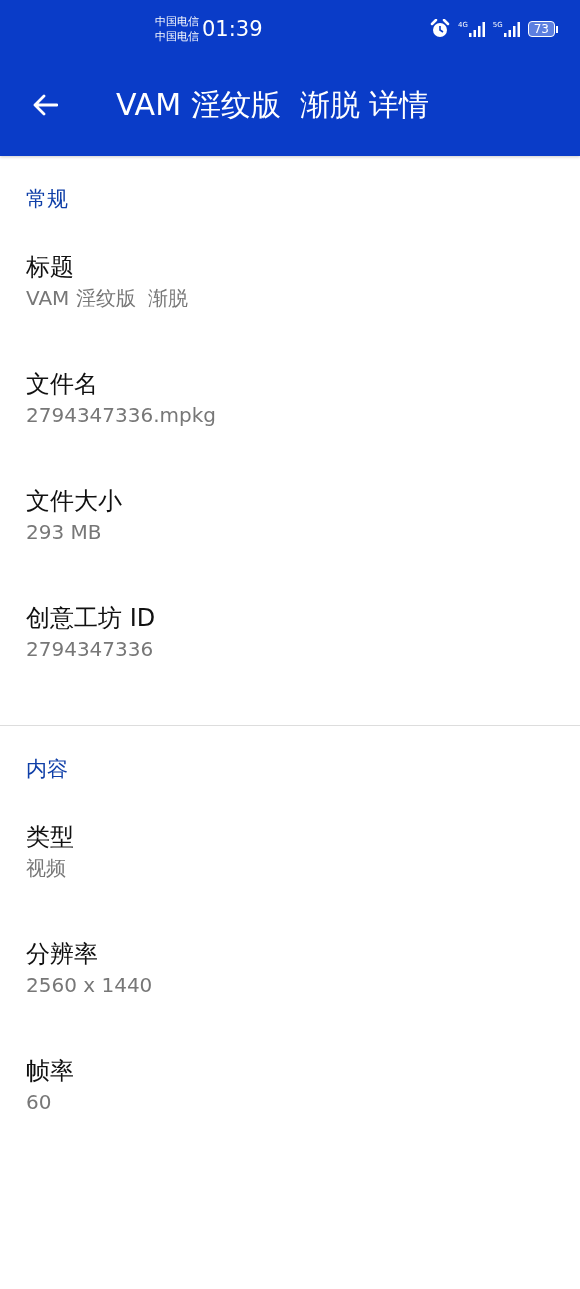 The height and width of the screenshot is (1289, 580). Describe the element at coordinates (64, 532) in the screenshot. I see `detail-value: 293 MB` at that location.